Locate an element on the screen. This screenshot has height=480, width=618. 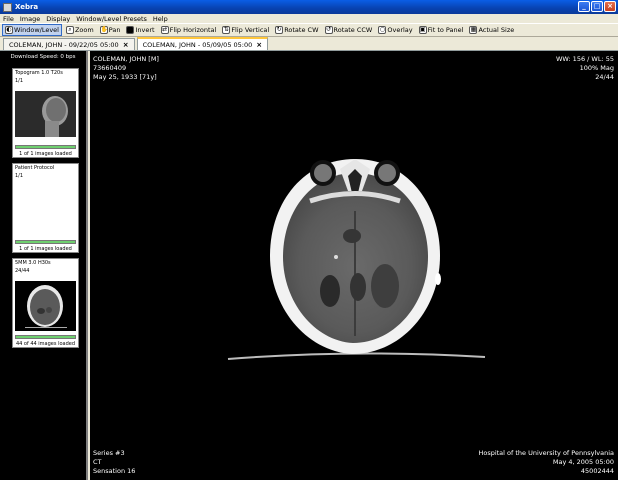
flip-horizontal-label: Flip Horizontal is located at coordinates (193, 30).